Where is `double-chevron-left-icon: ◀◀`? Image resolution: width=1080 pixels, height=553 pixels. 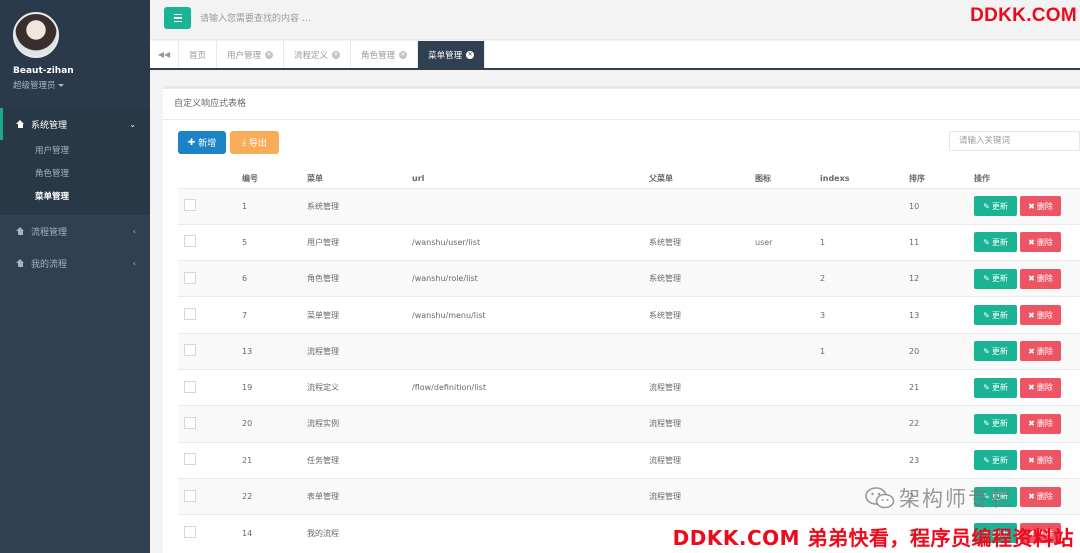 double-chevron-left-icon: ◀◀ is located at coordinates (164, 54).